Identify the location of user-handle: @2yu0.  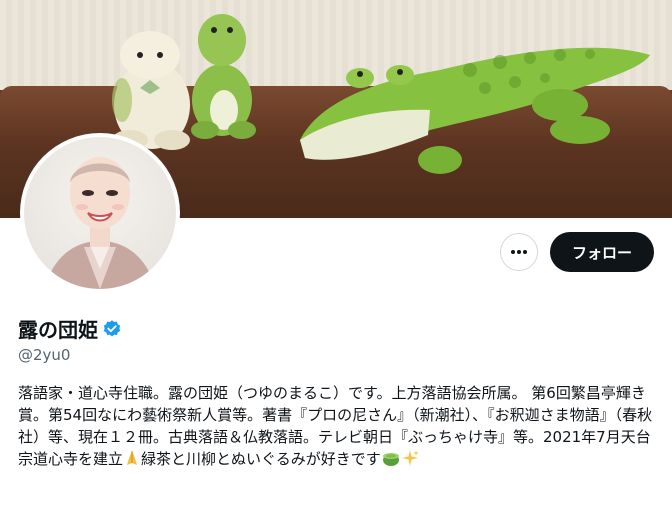
(44, 355).